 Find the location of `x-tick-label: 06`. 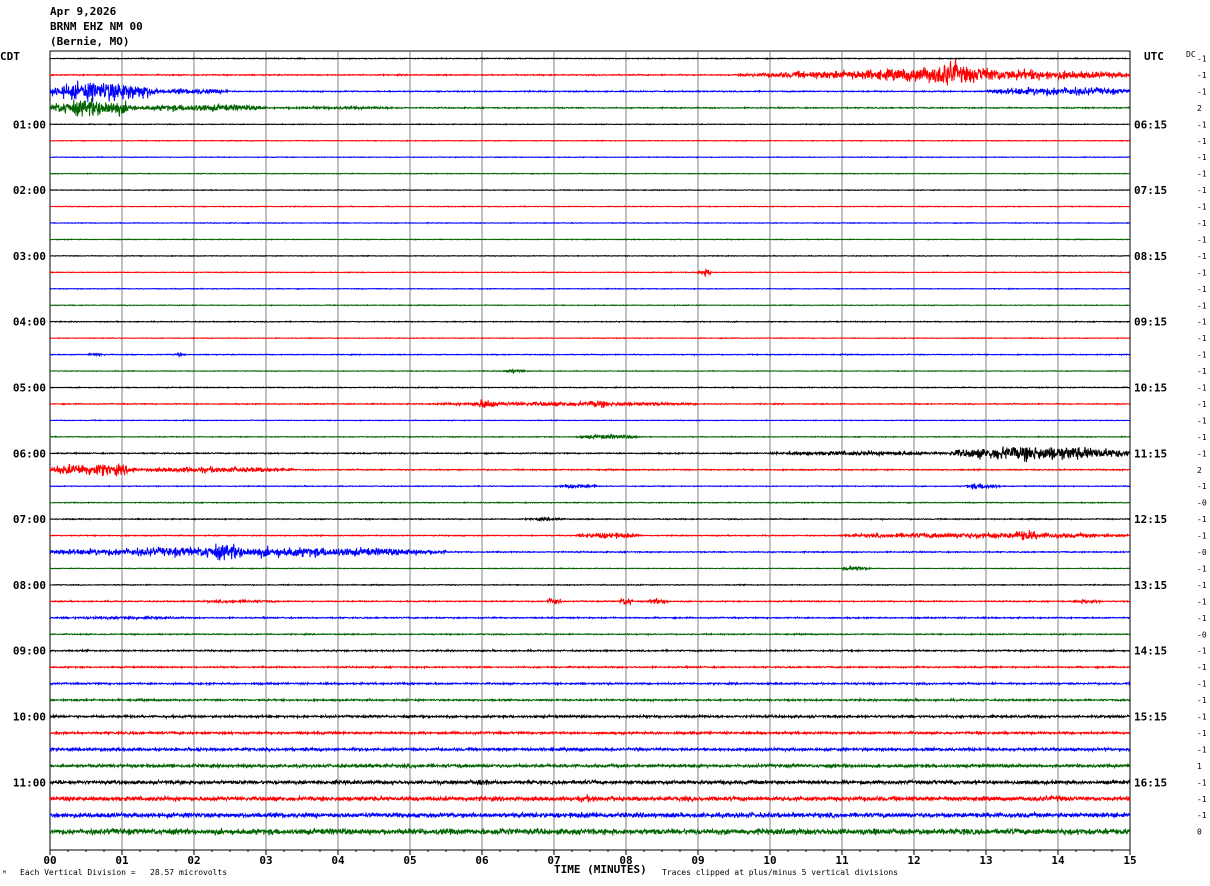

x-tick-label: 06 is located at coordinates (482, 860).